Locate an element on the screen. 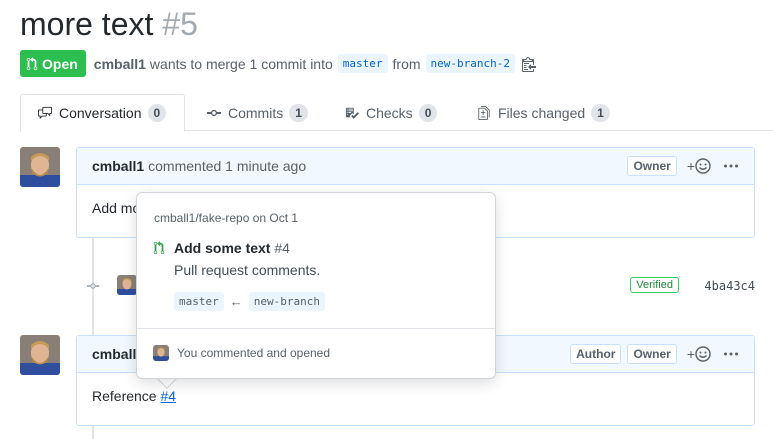  file-diff-icon is located at coordinates (484, 112).